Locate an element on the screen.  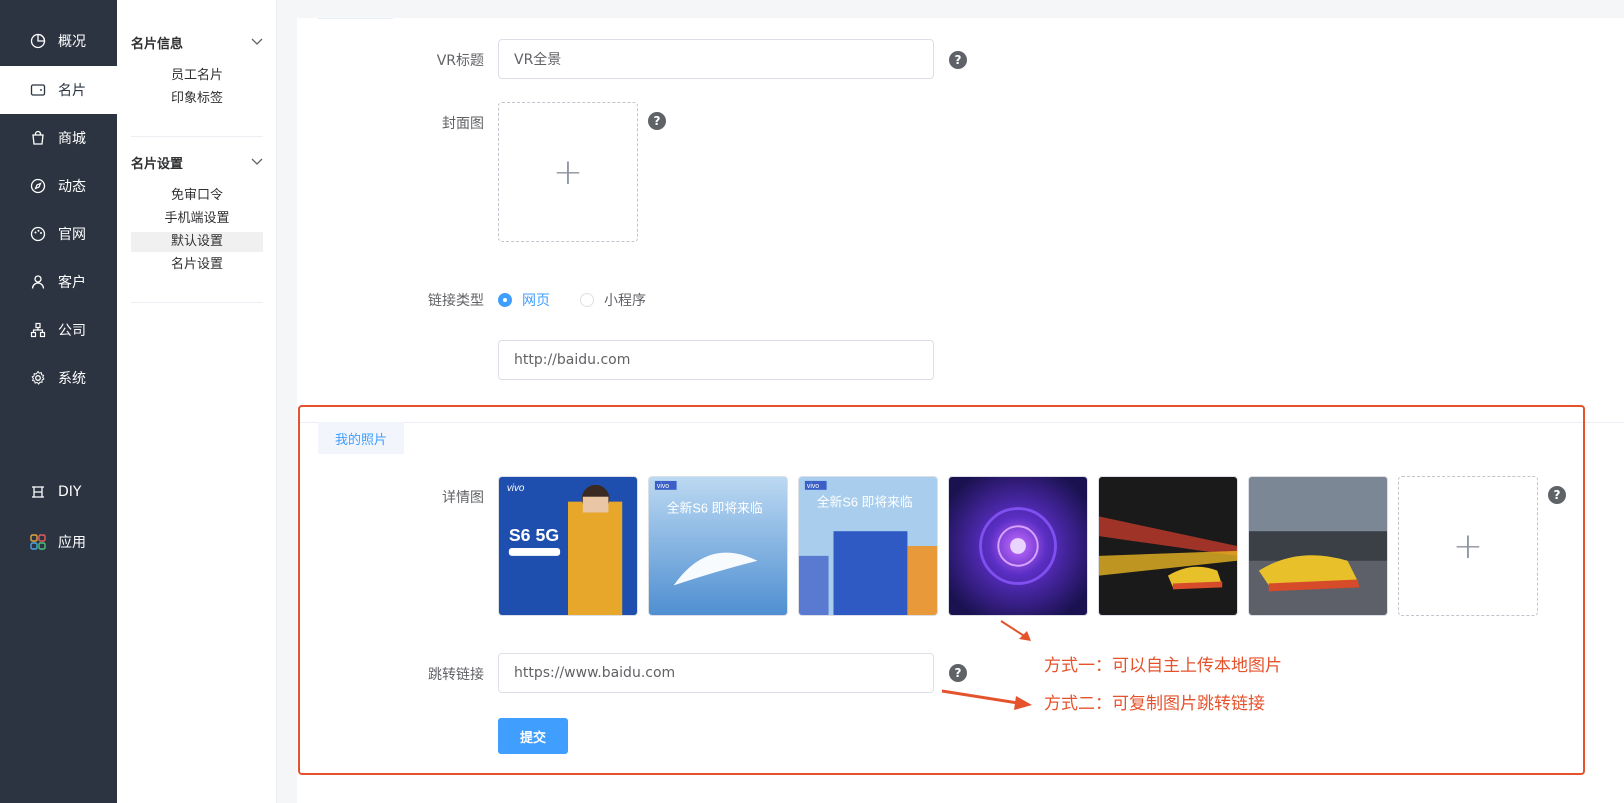
diy-icon is located at coordinates (38, 492).